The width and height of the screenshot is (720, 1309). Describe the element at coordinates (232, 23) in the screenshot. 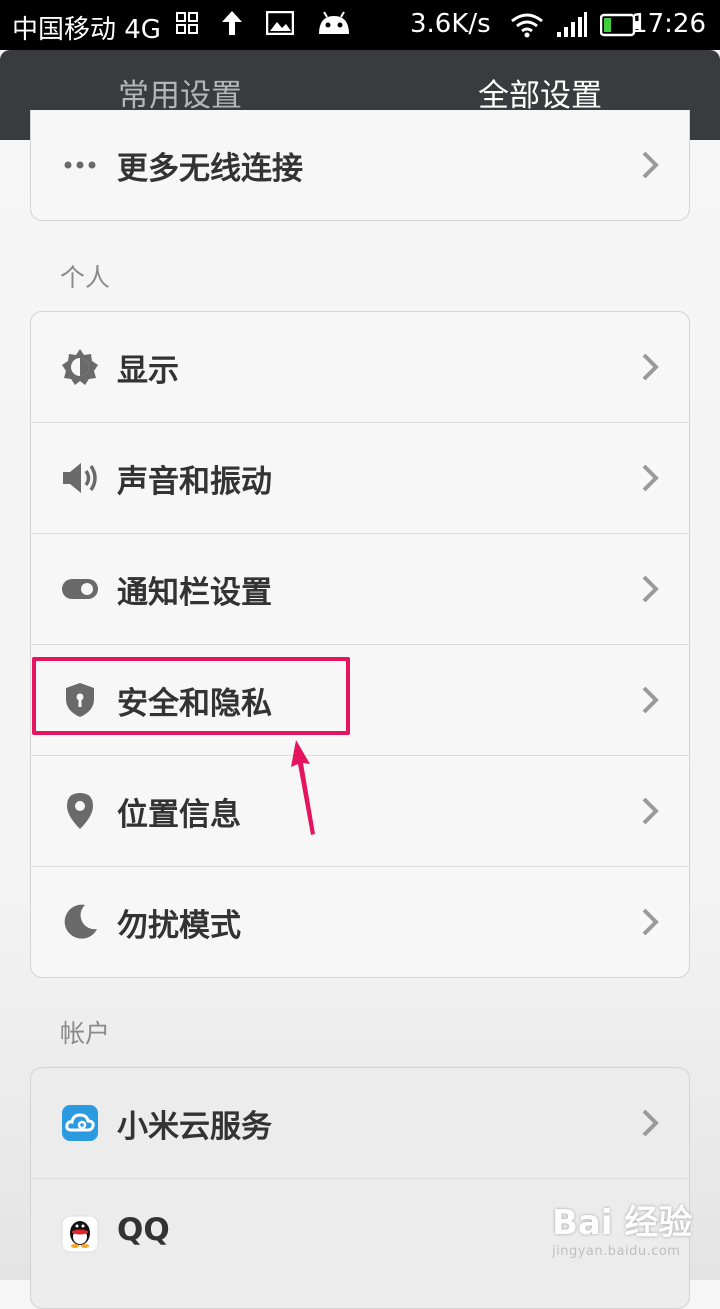

I see `upload-arrow-icon` at that location.